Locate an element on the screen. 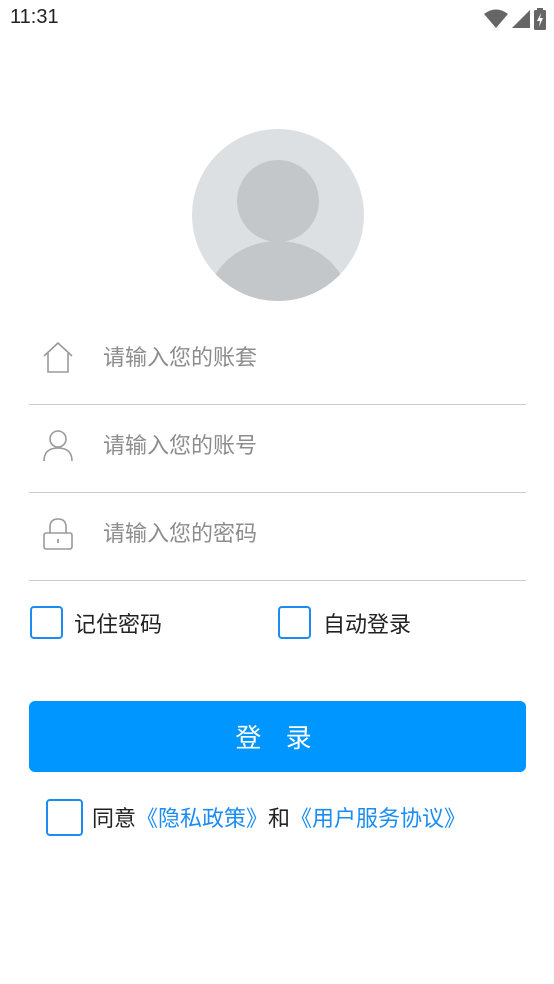 The height and width of the screenshot is (984, 554). status-bar: 11:31 is located at coordinates (277, 20).